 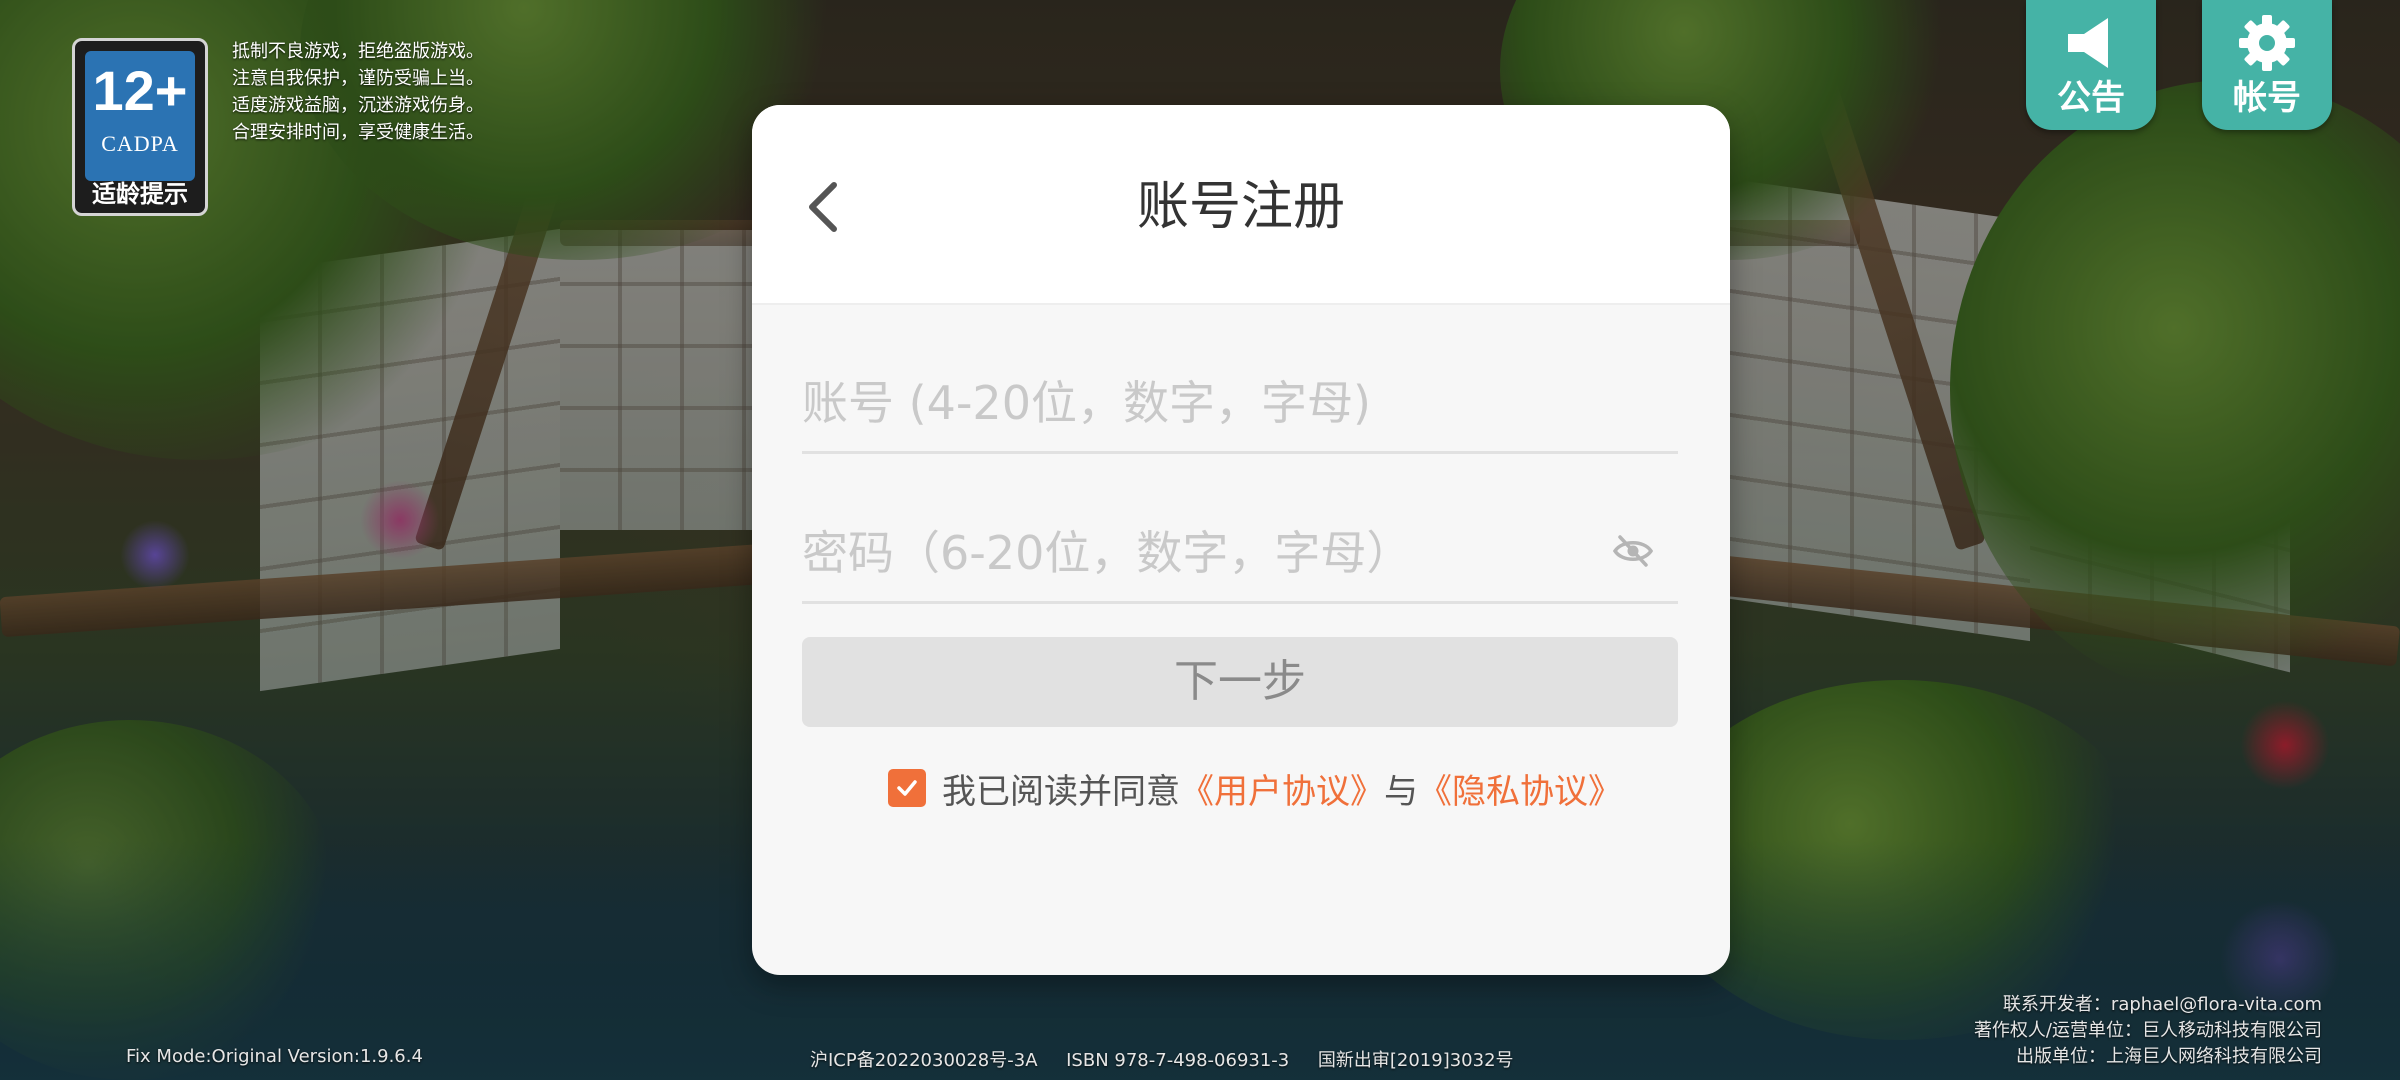 I want to click on password-field, so click(x=1240, y=554).